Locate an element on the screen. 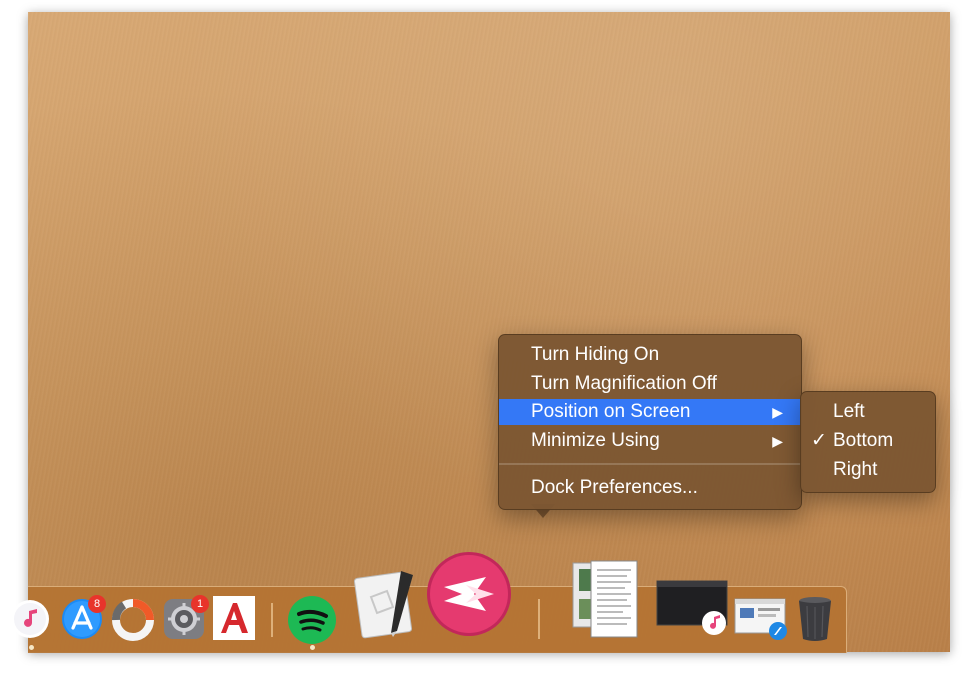 This screenshot has width=977, height=679. running-indicator-spotify is located at coordinates (312, 647).